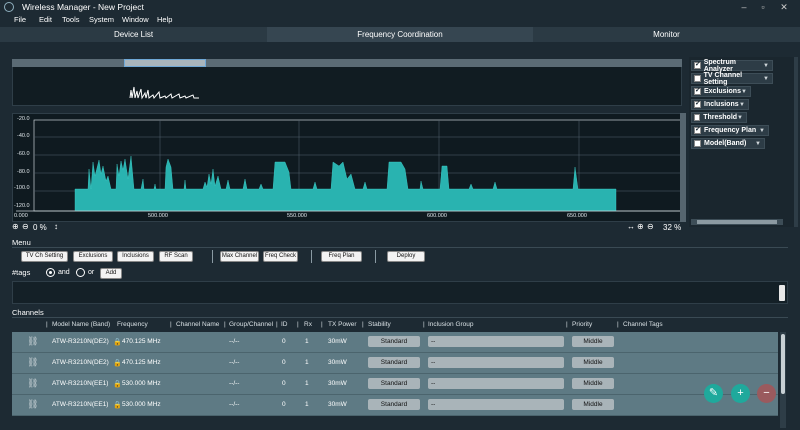 The width and height of the screenshot is (800, 430). I want to click on tab-monitor: Monitor, so click(666, 34).